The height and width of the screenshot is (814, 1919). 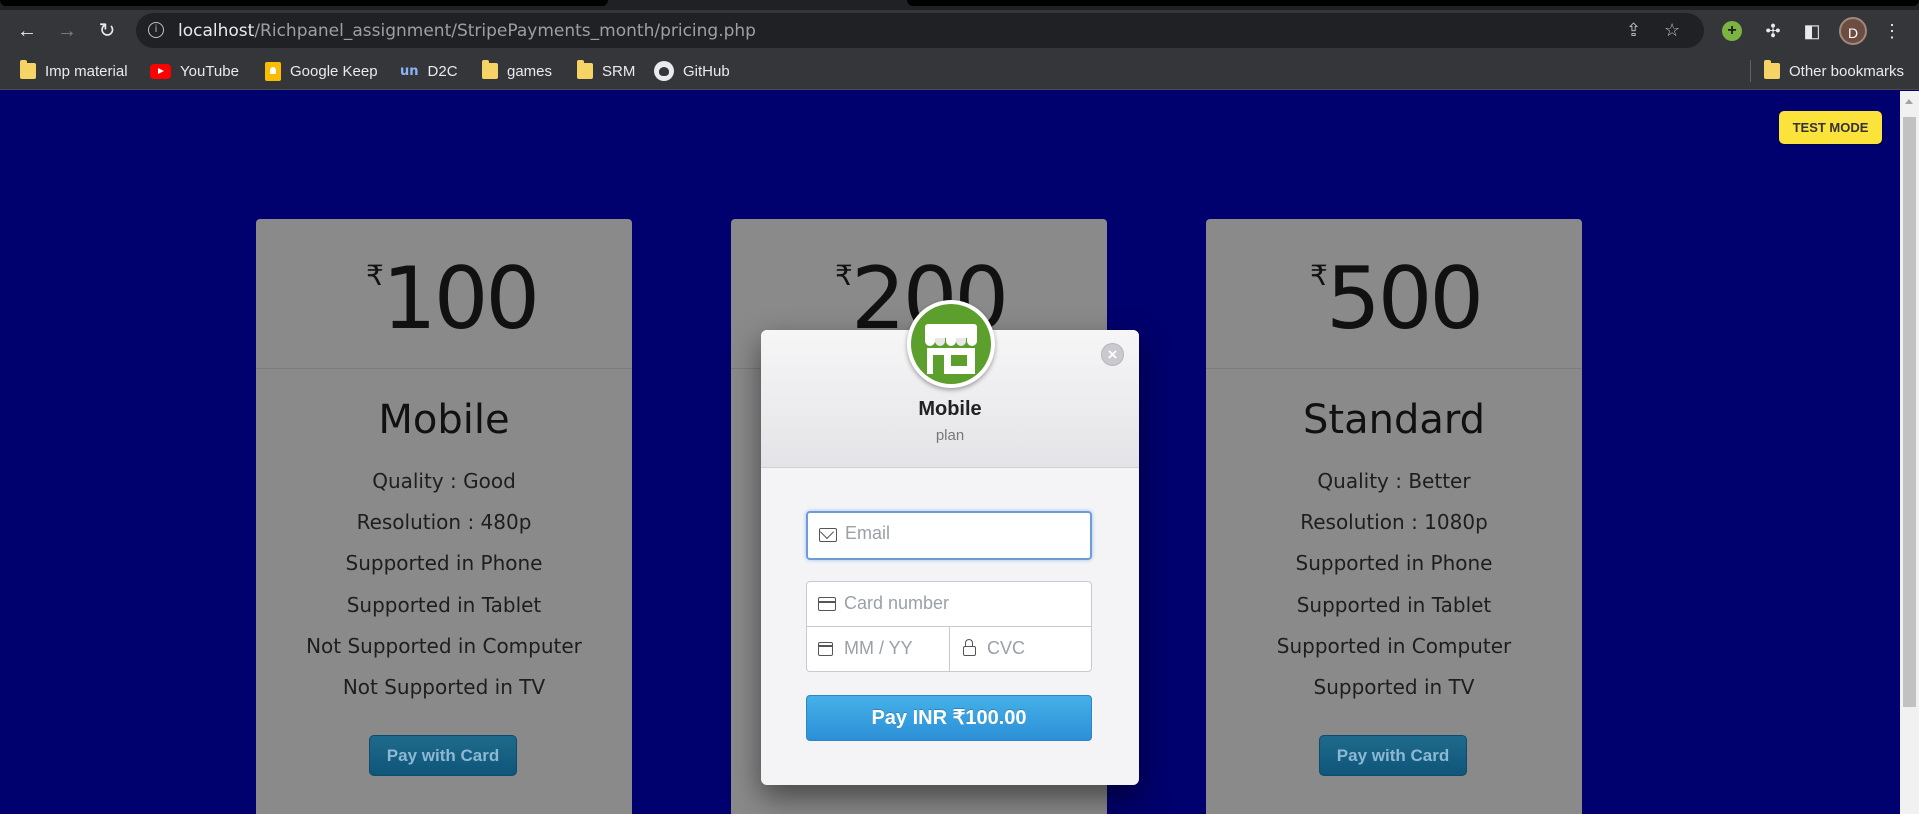 I want to click on modal-subtitle: plan, so click(x=950, y=435).